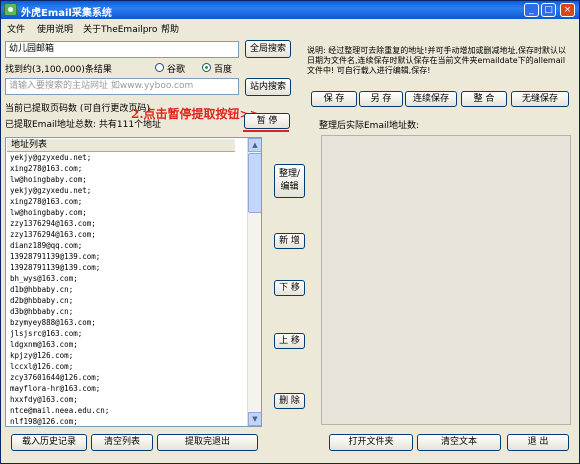 The height and width of the screenshot is (464, 580). What do you see at coordinates (123, 344) in the screenshot?
I see `list-item: ldgxnm@163.com;` at bounding box center [123, 344].